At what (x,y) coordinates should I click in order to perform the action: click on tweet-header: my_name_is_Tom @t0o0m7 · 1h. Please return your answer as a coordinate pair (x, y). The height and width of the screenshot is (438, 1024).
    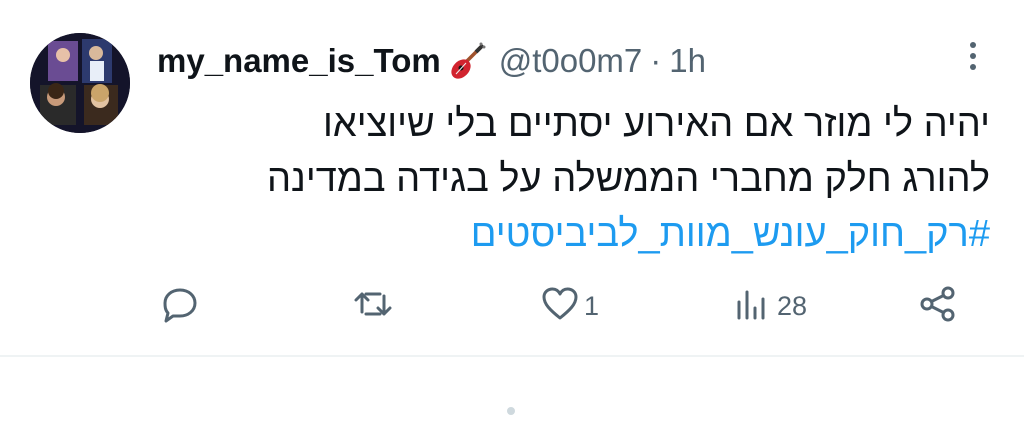
    Looking at the image, I should click on (431, 61).